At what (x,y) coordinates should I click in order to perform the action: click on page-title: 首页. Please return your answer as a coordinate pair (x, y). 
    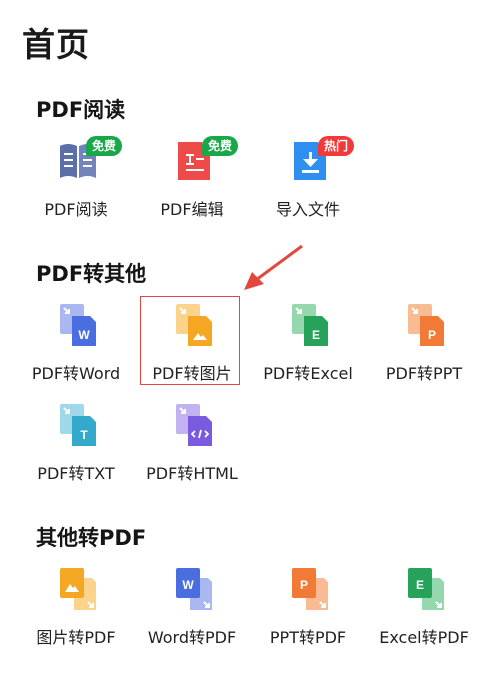
    Looking at the image, I should click on (56, 44).